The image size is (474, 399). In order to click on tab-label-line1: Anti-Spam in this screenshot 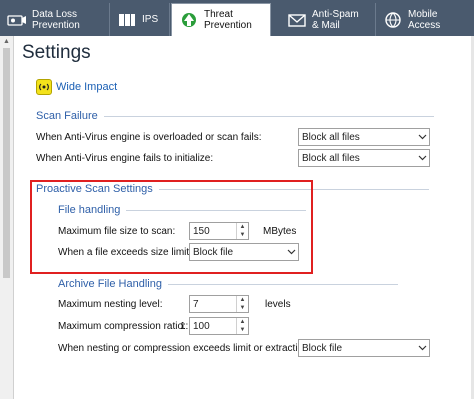, I will do `click(335, 14)`.